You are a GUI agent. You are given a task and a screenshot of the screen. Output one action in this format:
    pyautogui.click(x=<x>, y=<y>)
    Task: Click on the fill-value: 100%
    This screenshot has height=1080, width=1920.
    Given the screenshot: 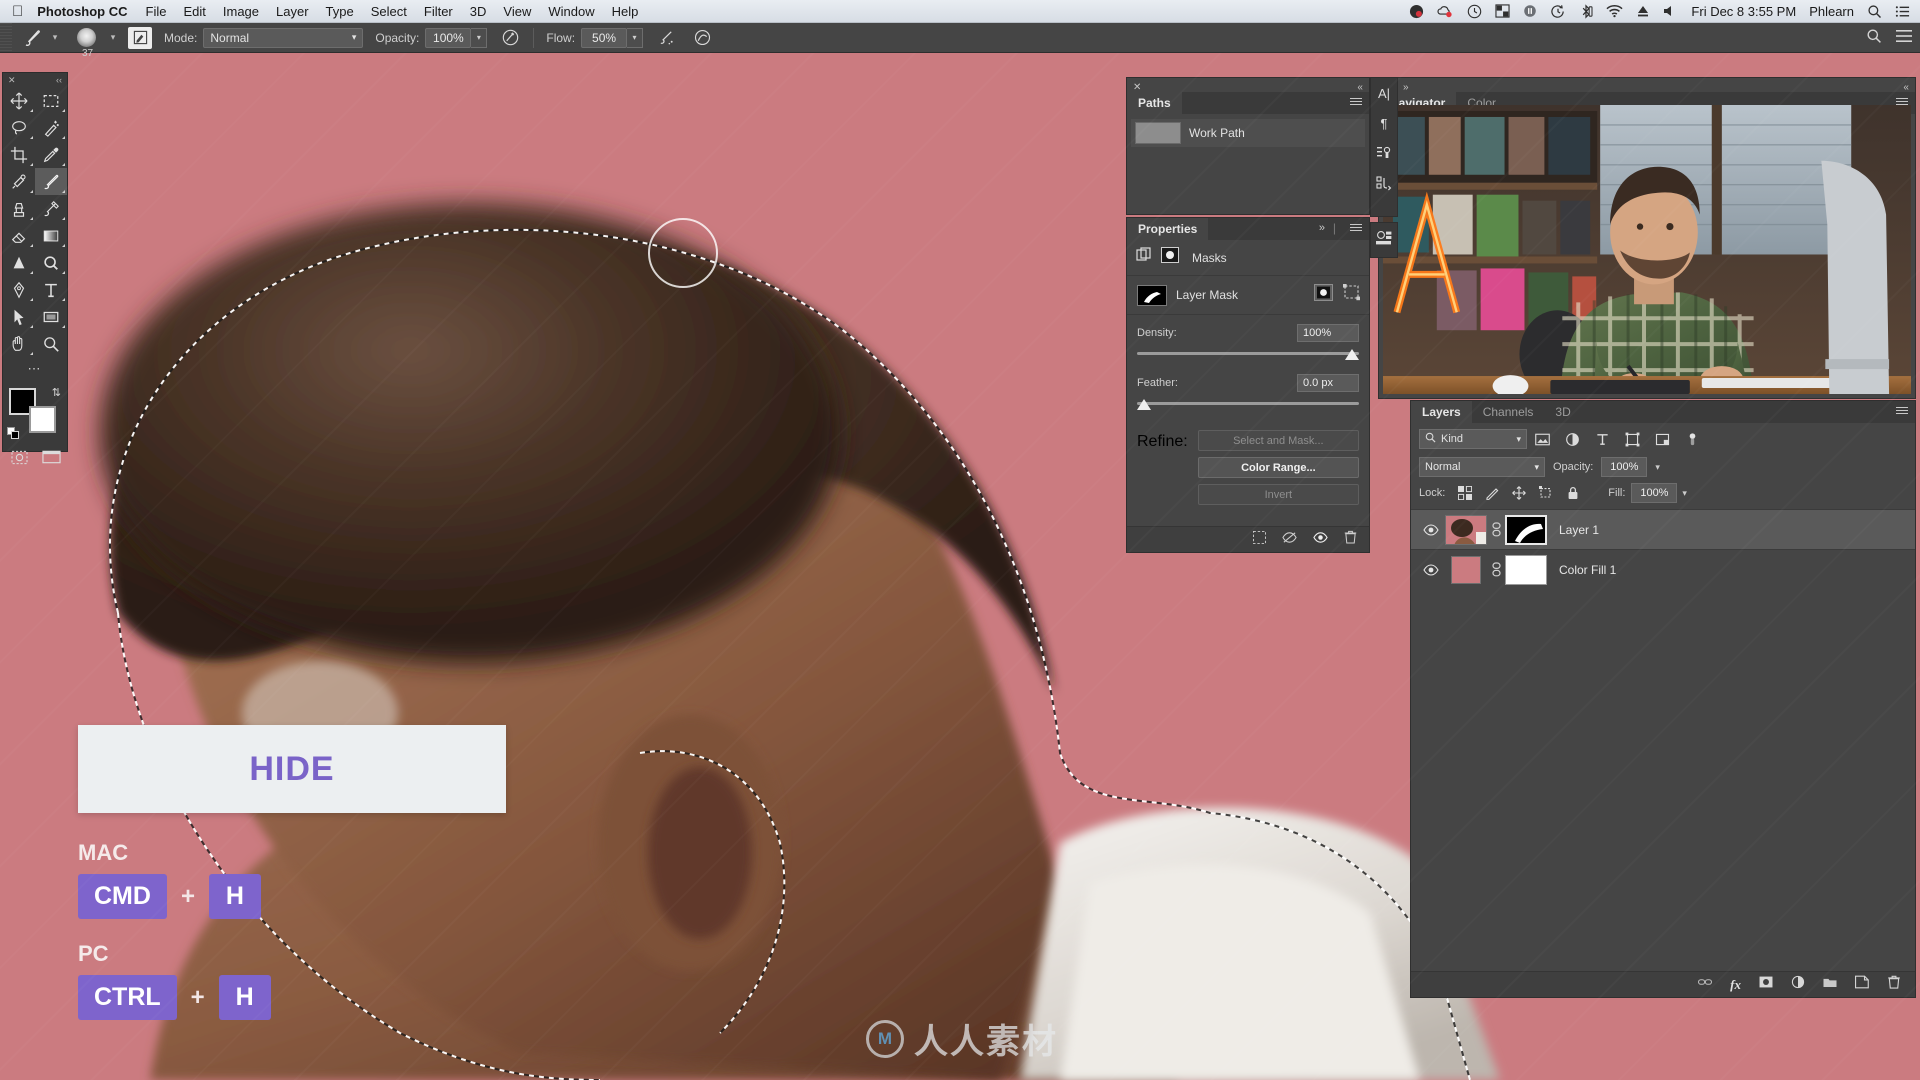 What is the action you would take?
    pyautogui.click(x=1654, y=493)
    